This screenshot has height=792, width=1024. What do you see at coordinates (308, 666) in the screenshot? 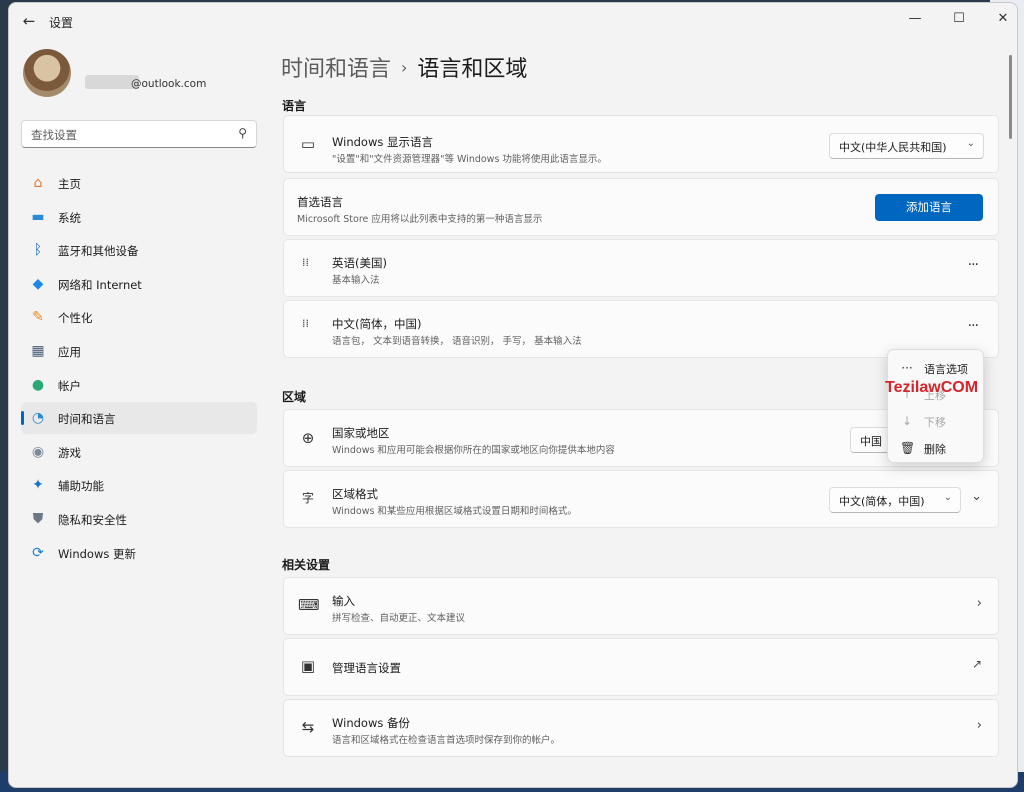
I see `admin-language-icon: ▣` at bounding box center [308, 666].